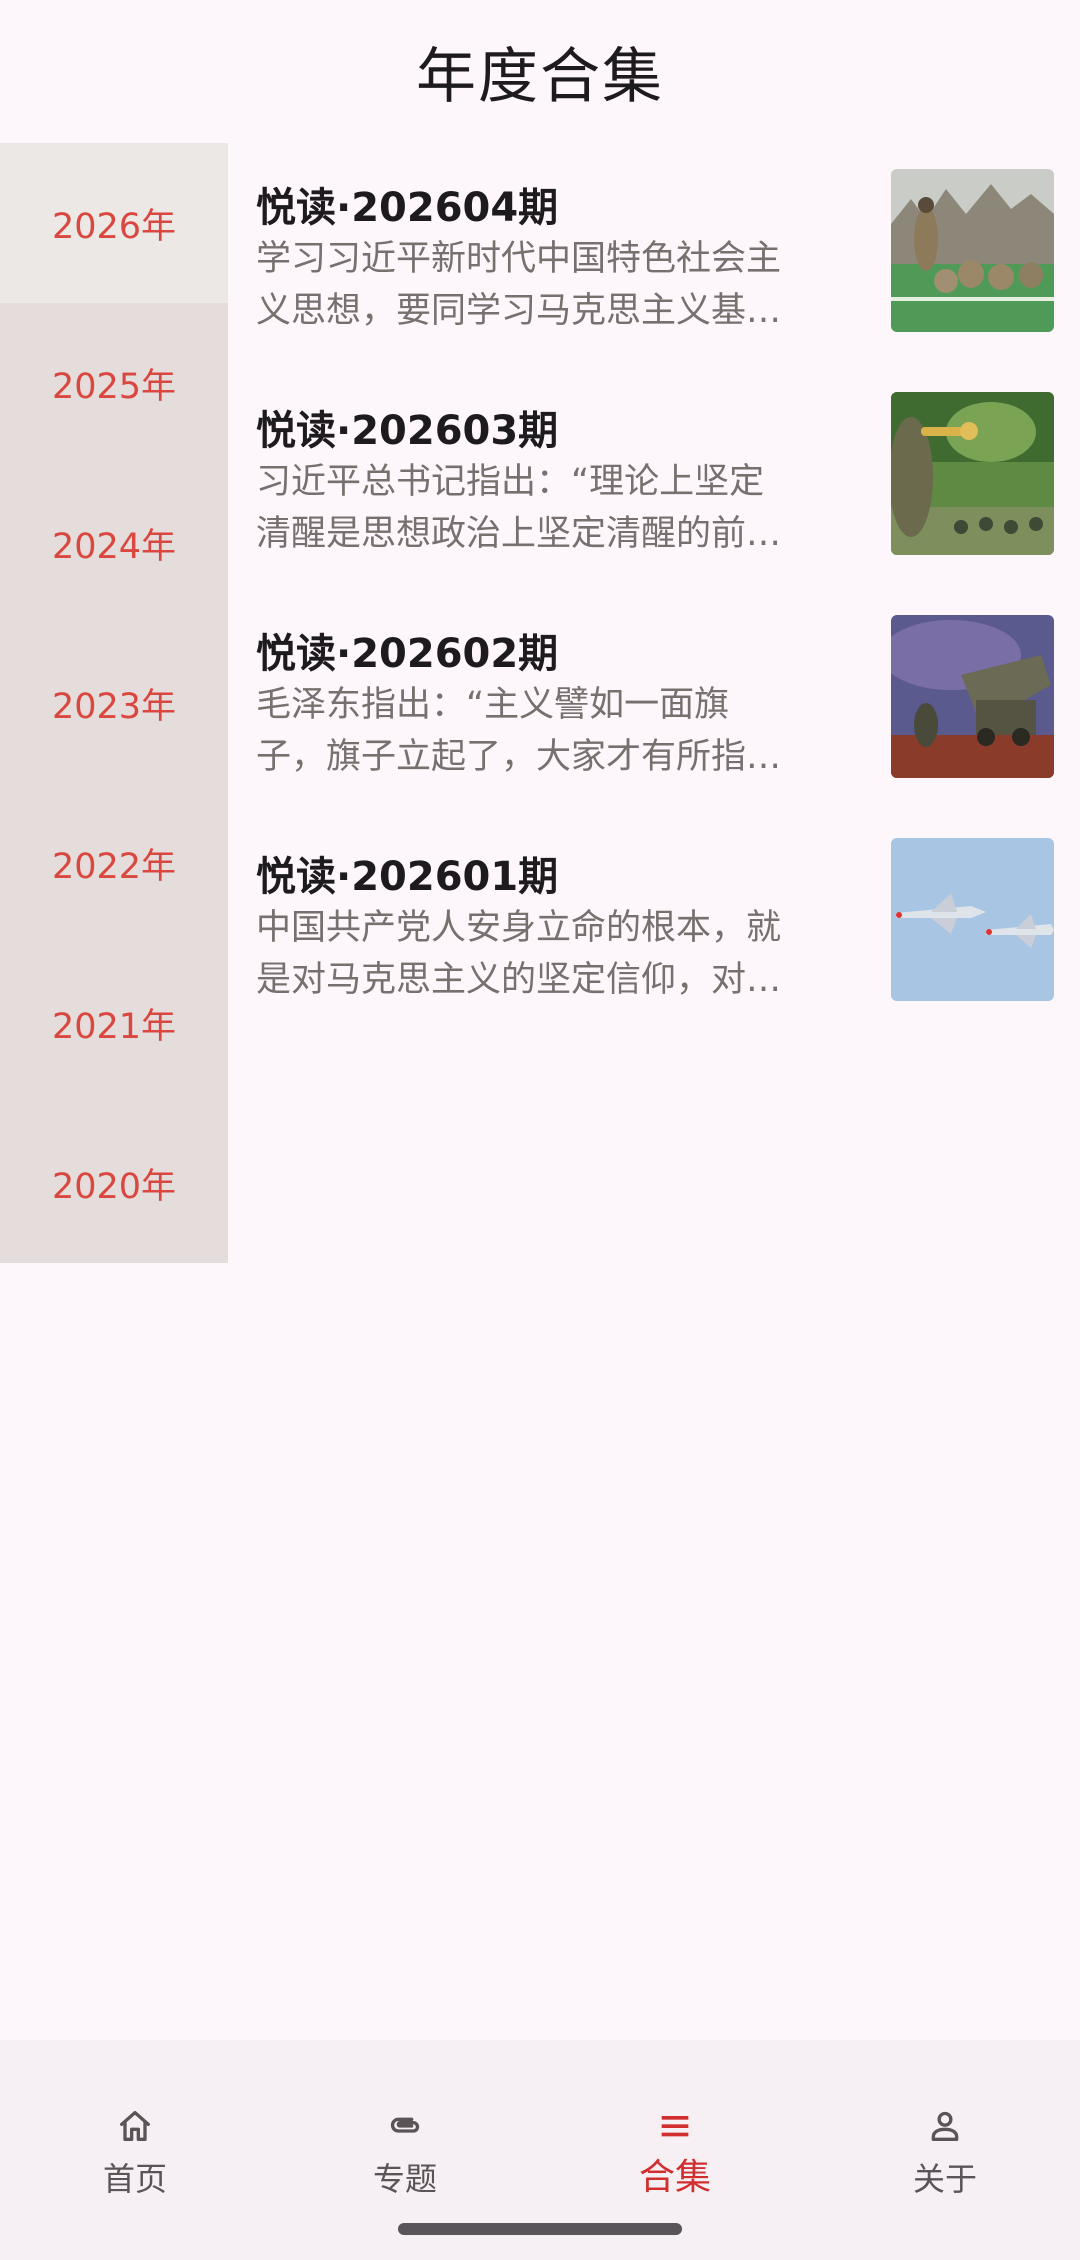 This screenshot has height=2260, width=1080. What do you see at coordinates (135, 2126) in the screenshot?
I see `home-icon` at bounding box center [135, 2126].